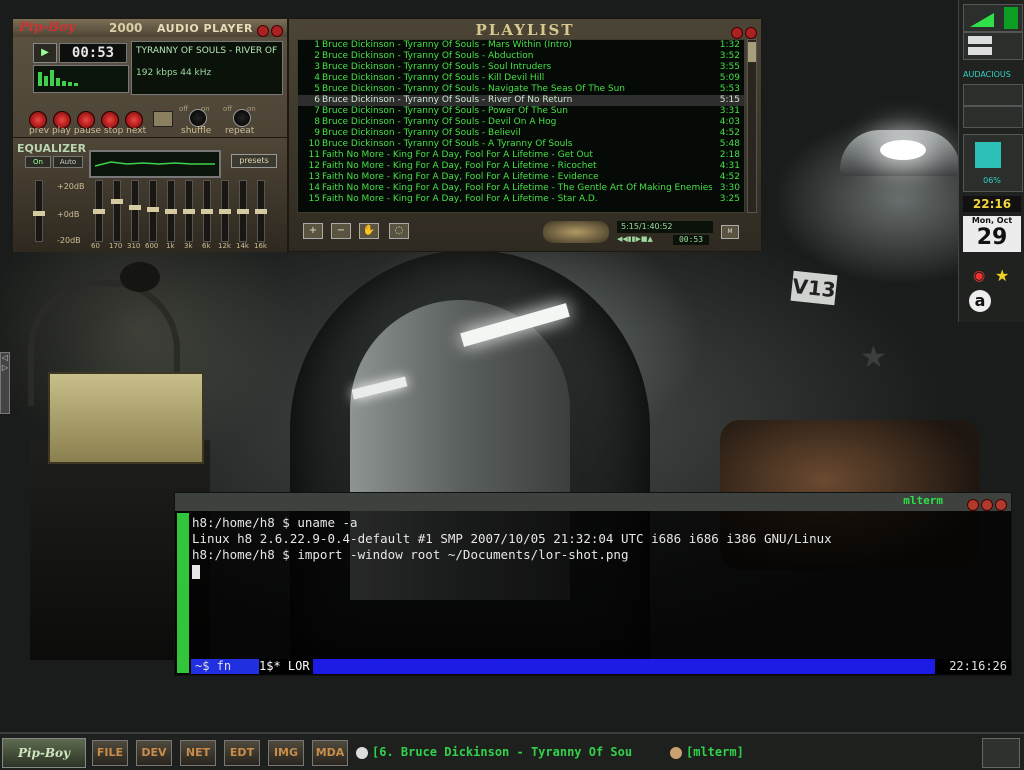 This screenshot has width=1024, height=770. Describe the element at coordinates (45, 53) in the screenshot. I see `play-state-icon: ▶` at that location.